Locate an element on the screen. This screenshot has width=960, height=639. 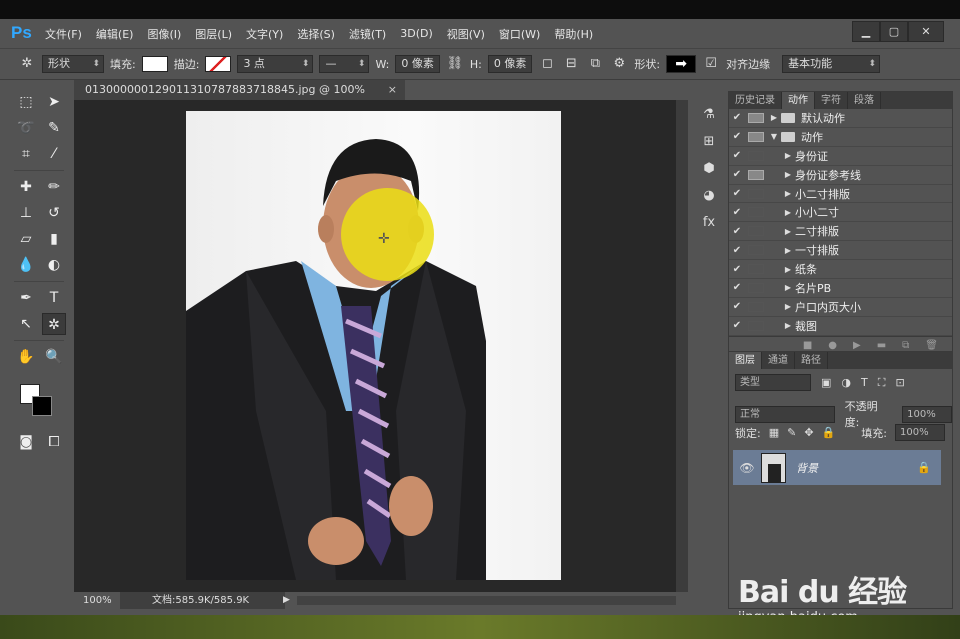
blur-tool-icon: 💧 is located at coordinates (26, 265).